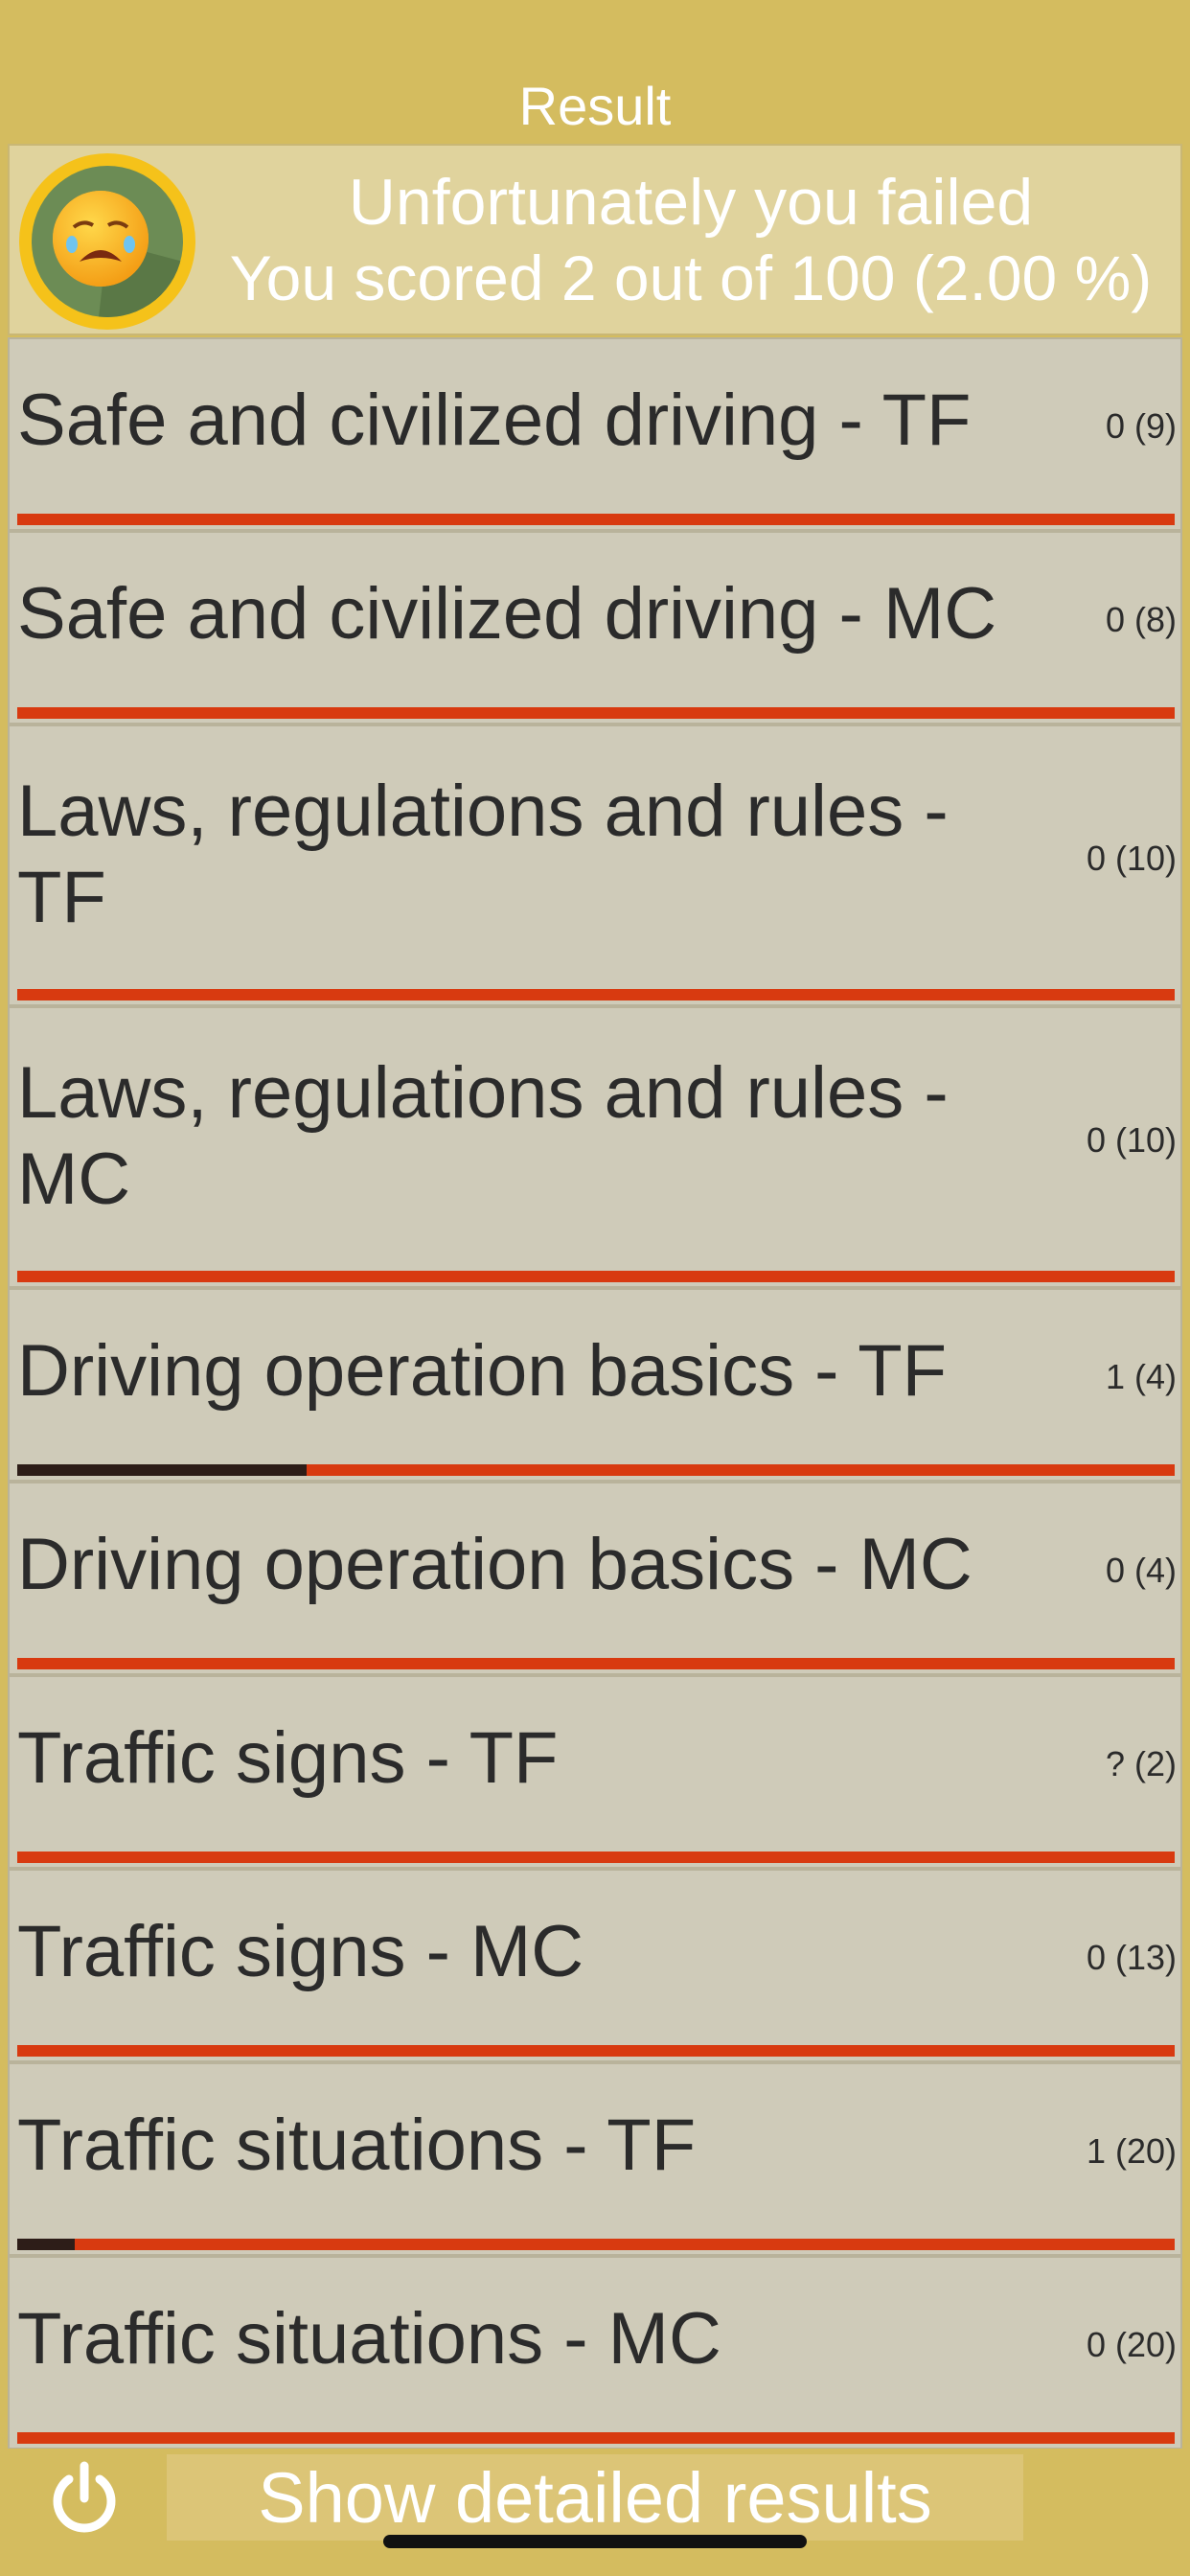 The image size is (1190, 2576). I want to click on category-score: 0 (13), so click(1132, 1957).